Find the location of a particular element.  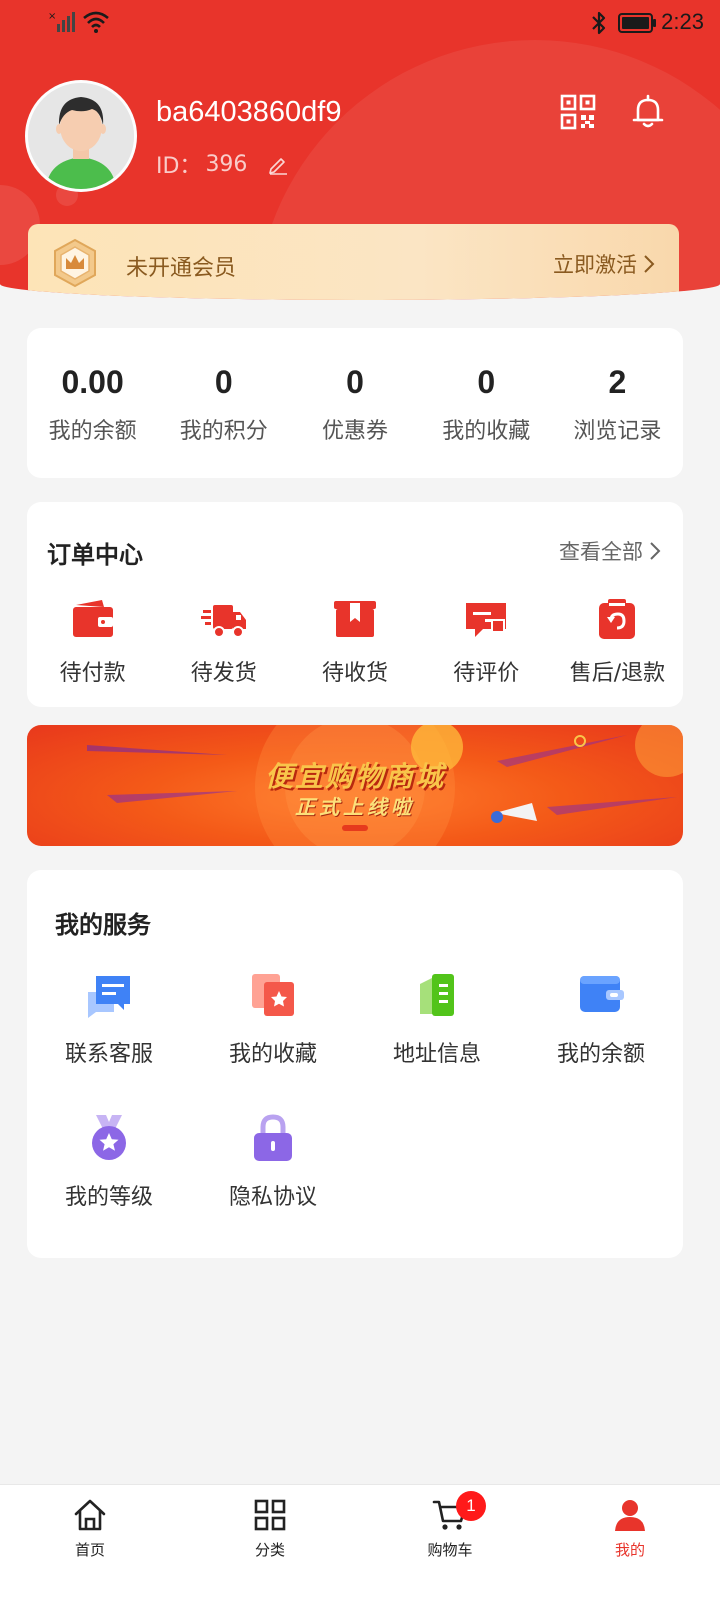

tab-label: 购物车 is located at coordinates (450, 1550).